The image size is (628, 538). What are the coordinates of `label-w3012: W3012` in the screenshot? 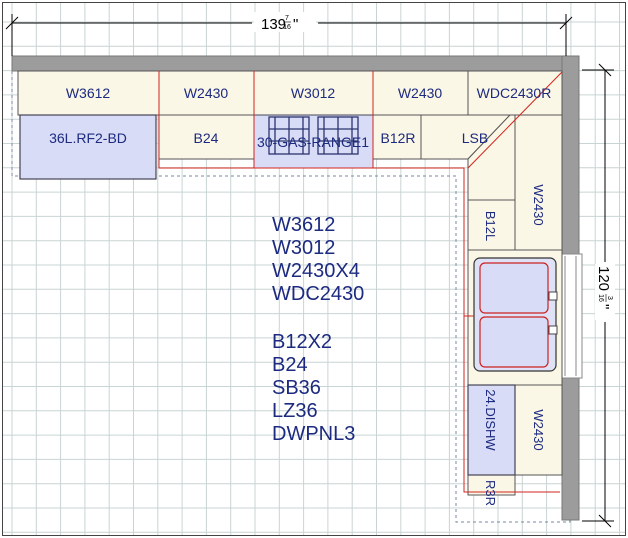 It's located at (313, 93).